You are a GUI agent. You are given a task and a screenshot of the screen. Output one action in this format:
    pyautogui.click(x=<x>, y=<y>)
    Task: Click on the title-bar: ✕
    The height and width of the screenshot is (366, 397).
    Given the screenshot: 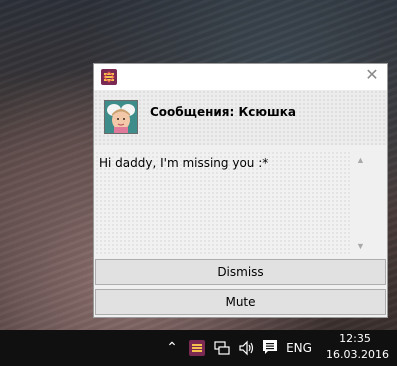 What is the action you would take?
    pyautogui.click(x=240, y=77)
    